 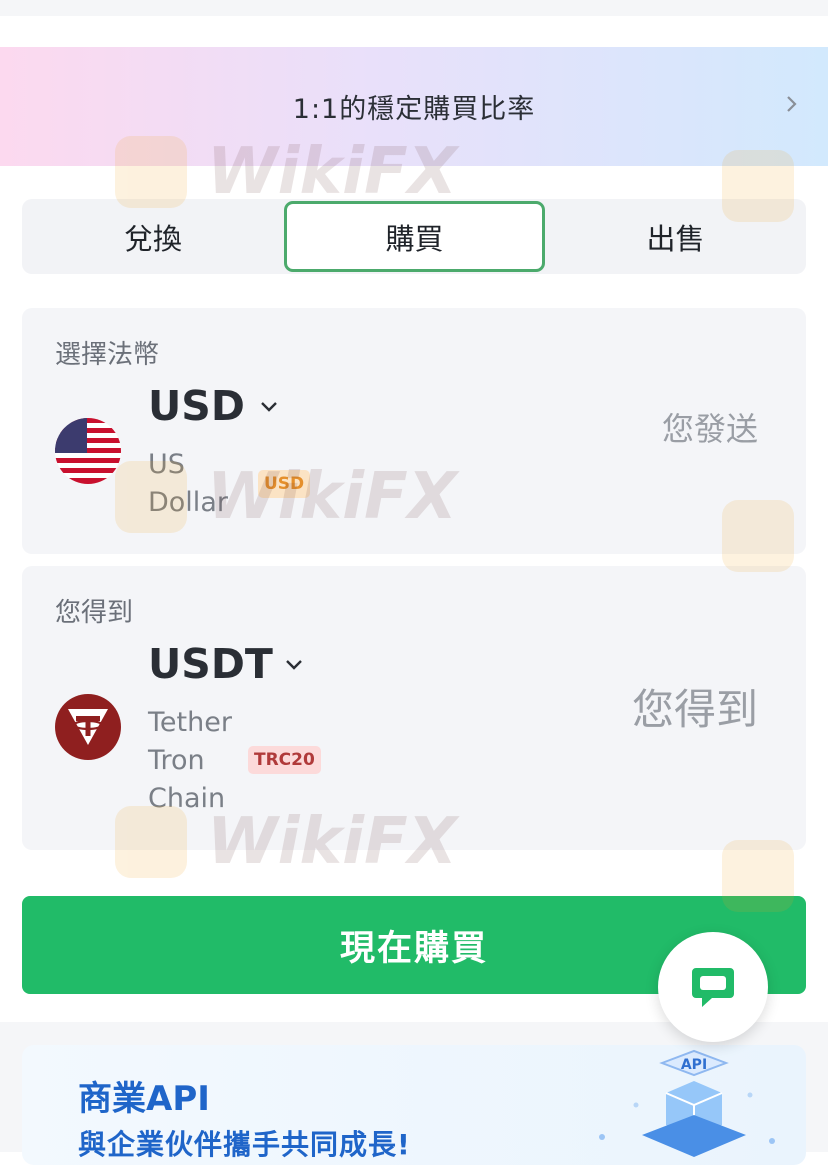 I want to click on chevron-right-icon, so click(x=792, y=104).